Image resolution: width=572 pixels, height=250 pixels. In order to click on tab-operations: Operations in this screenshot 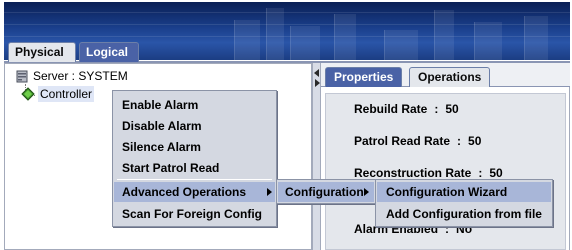, I will do `click(450, 77)`.